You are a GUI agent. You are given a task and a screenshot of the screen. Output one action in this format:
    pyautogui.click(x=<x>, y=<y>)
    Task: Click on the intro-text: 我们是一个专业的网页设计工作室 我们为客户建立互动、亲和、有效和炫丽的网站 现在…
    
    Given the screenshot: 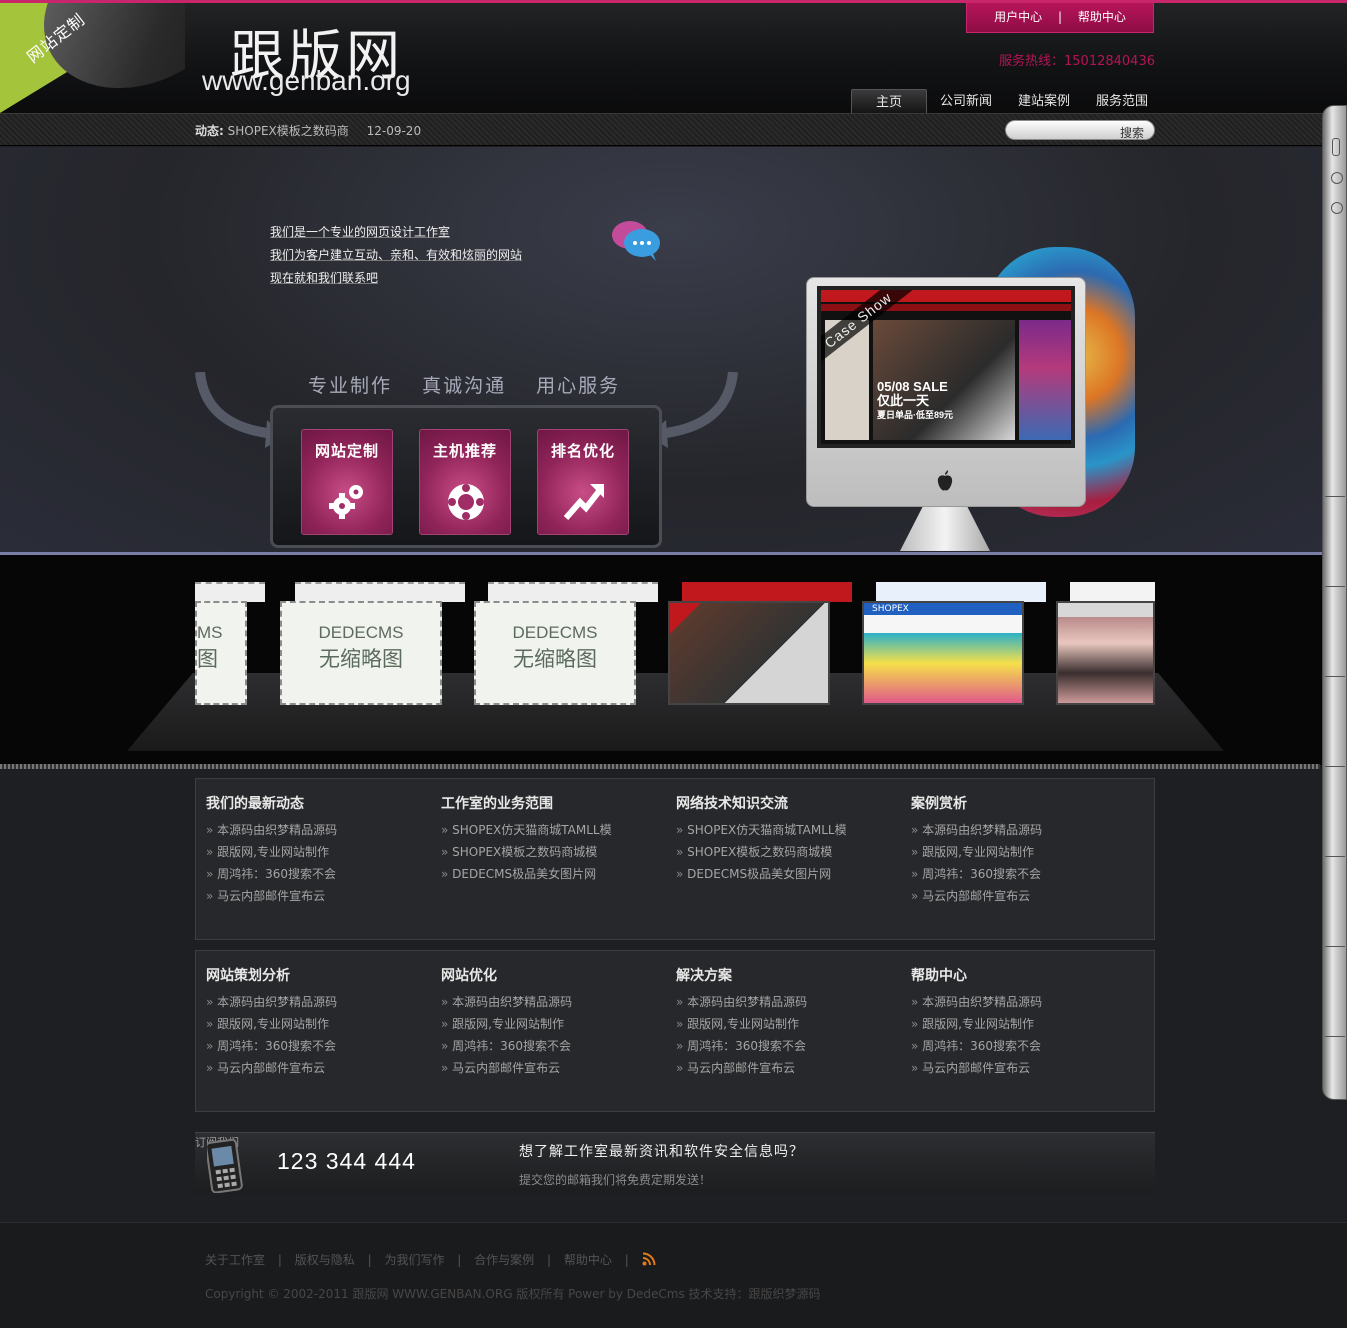 What is the action you would take?
    pyautogui.click(x=396, y=255)
    